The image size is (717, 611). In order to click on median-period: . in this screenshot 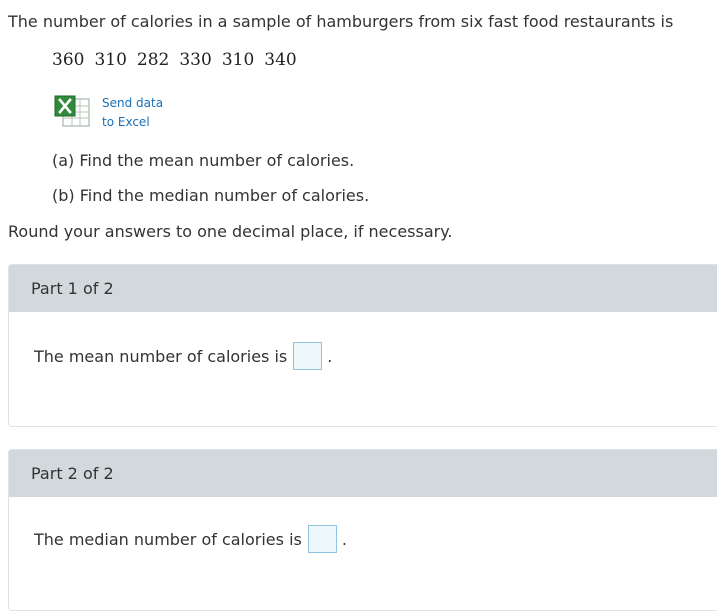, I will do `click(344, 539)`.